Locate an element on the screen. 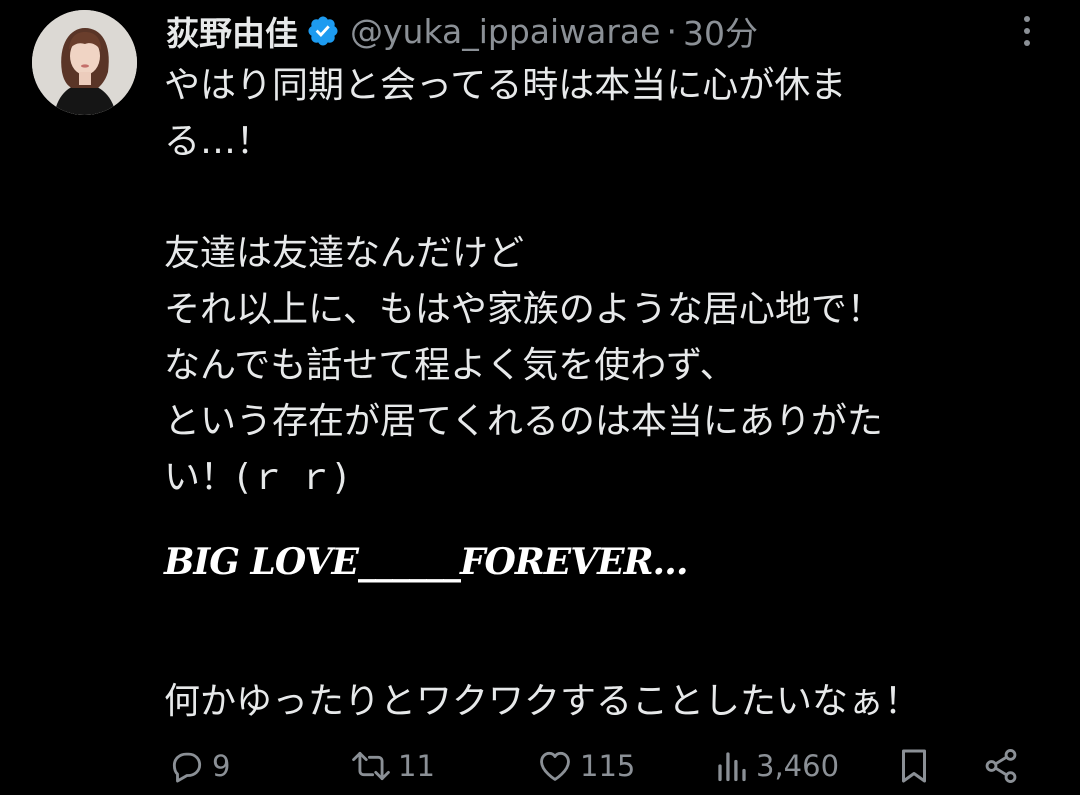  share-icon is located at coordinates (1001, 766).